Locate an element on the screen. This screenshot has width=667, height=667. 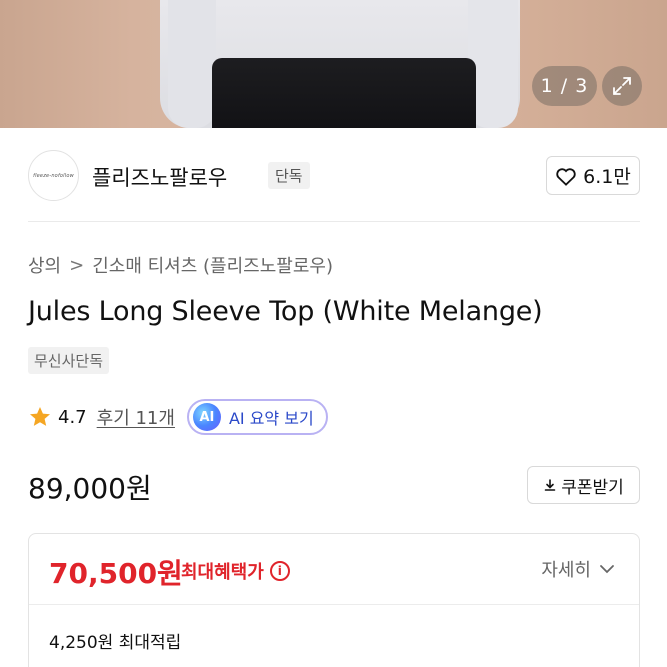
chevron-down-icon is located at coordinates (607, 569).